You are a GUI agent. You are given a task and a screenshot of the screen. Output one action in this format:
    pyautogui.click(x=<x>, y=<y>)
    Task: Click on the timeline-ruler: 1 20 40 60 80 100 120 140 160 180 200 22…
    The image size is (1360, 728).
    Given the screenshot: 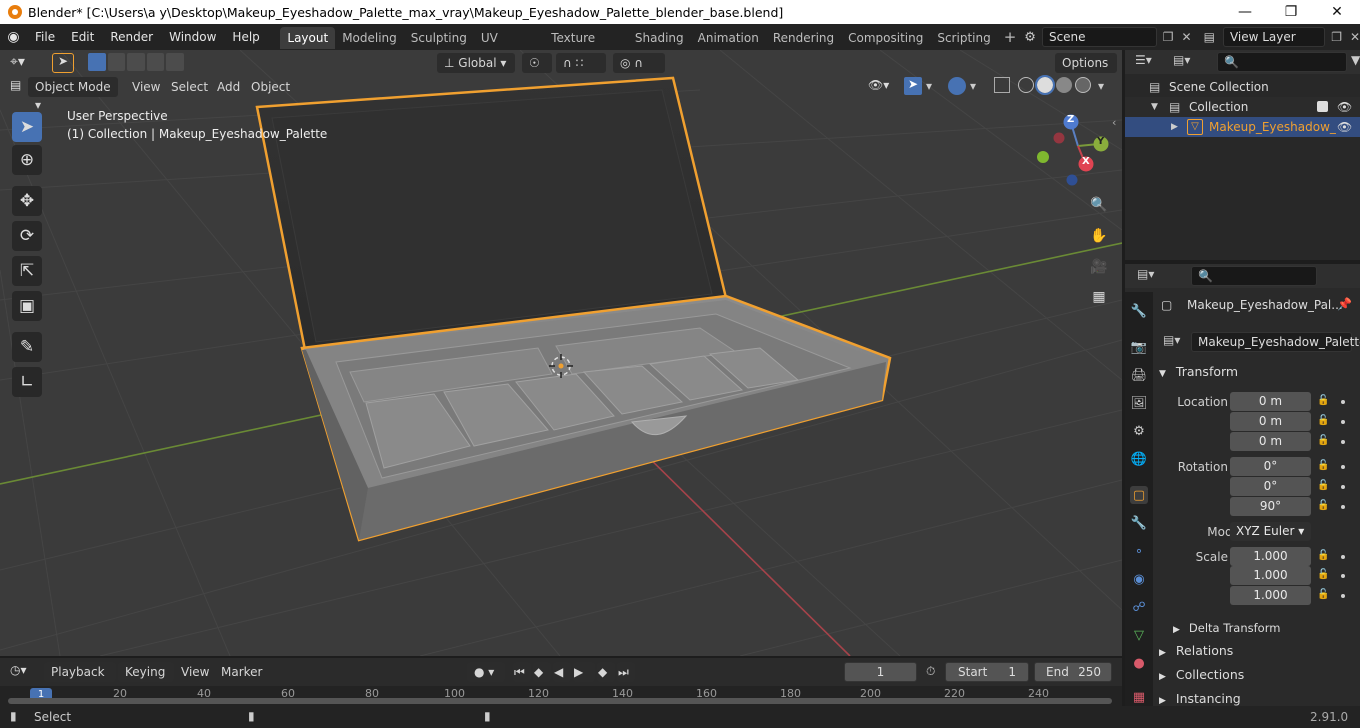 What is the action you would take?
    pyautogui.click(x=561, y=696)
    